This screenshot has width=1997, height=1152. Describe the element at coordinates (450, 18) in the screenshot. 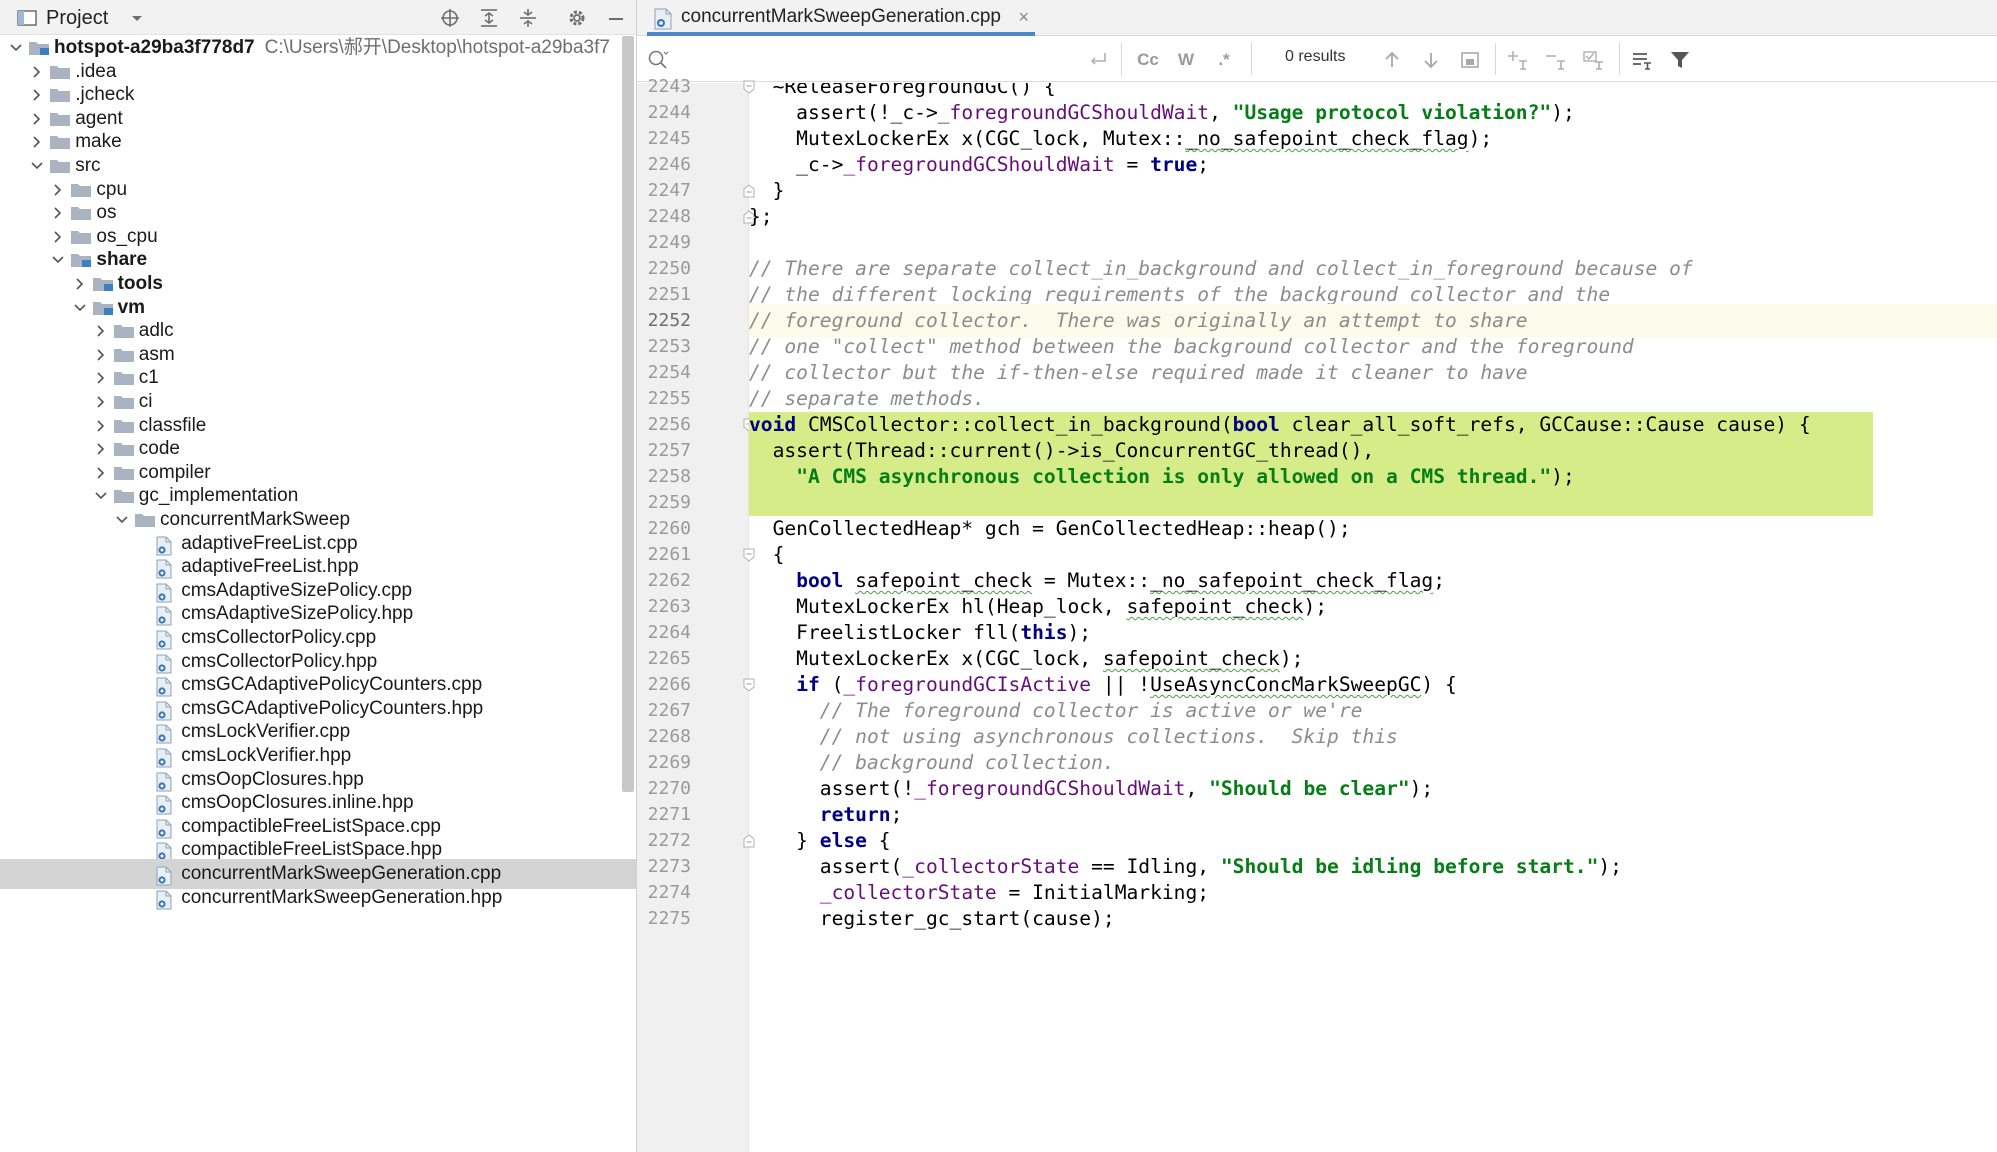

I see `locate-file-icon` at that location.